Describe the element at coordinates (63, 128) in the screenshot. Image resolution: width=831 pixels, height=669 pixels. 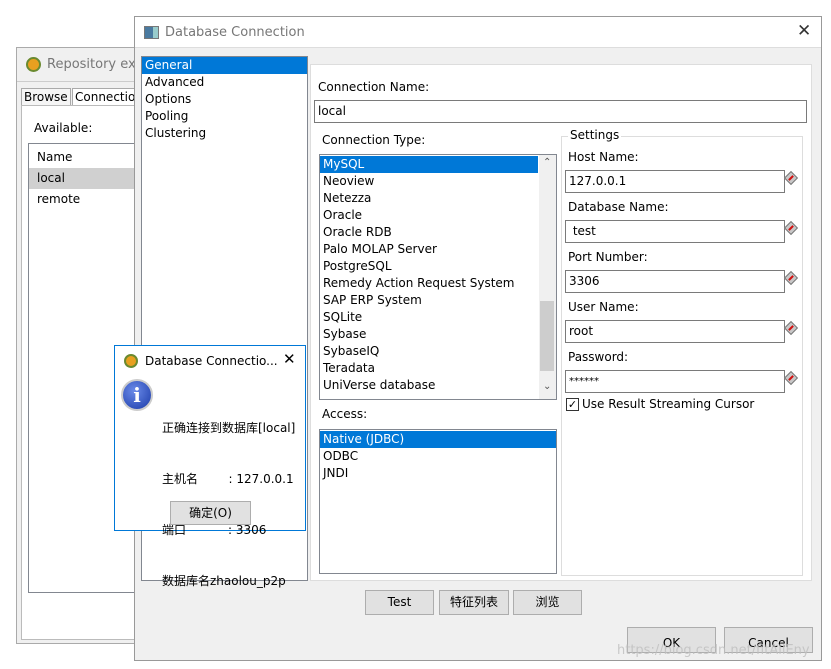
I see `available-label: Available:` at that location.